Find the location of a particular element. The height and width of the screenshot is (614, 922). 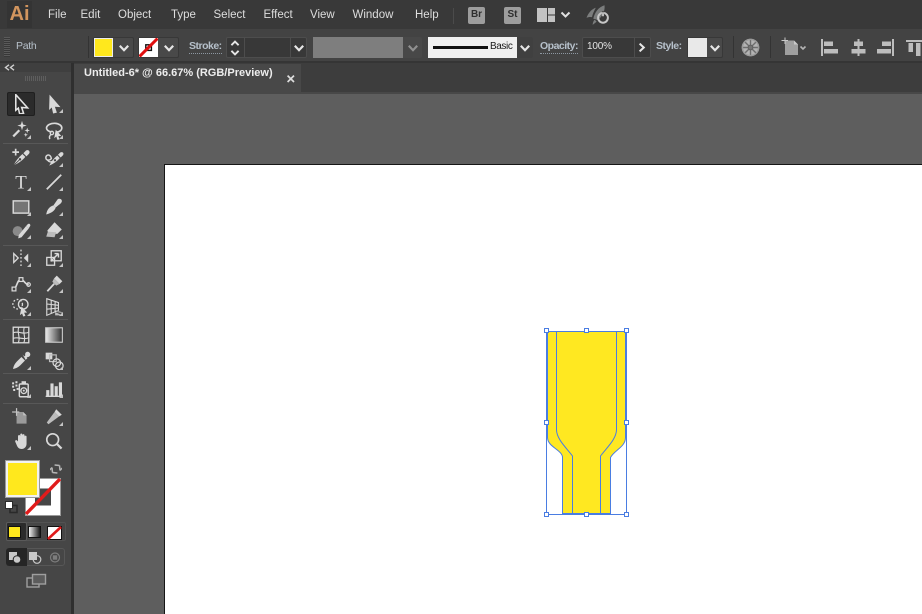

svg-text: T is located at coordinates (21, 182).